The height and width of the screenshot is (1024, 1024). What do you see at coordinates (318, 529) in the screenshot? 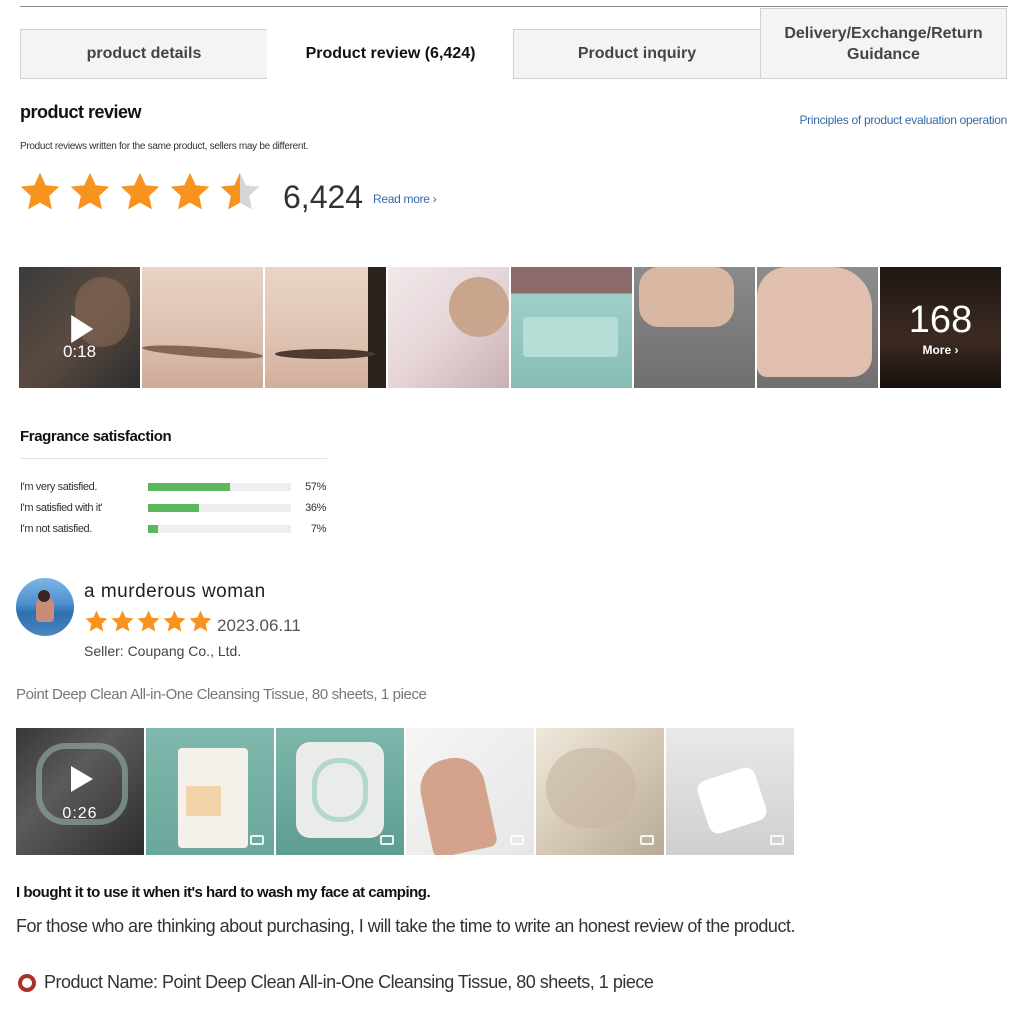
I see `satisfaction-percent: 7%` at bounding box center [318, 529].